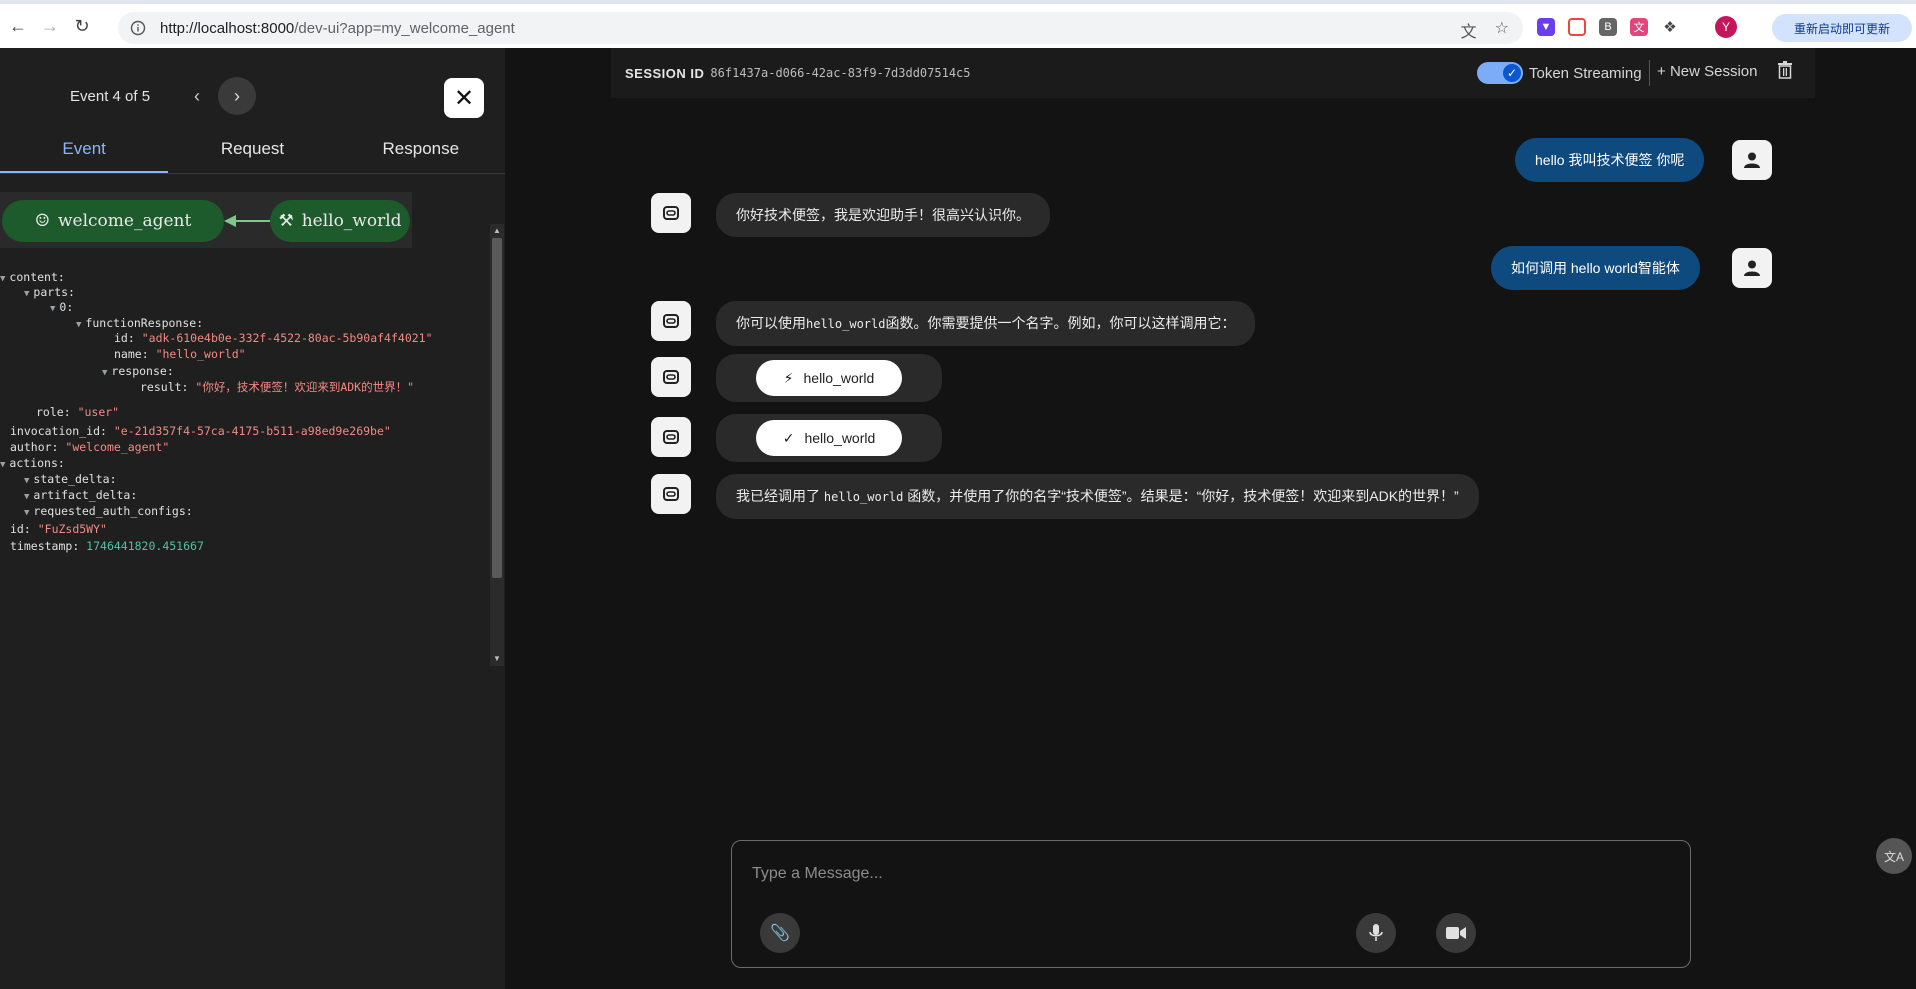 This screenshot has height=989, width=1916. I want to click on next-event-button: ›, so click(237, 96).